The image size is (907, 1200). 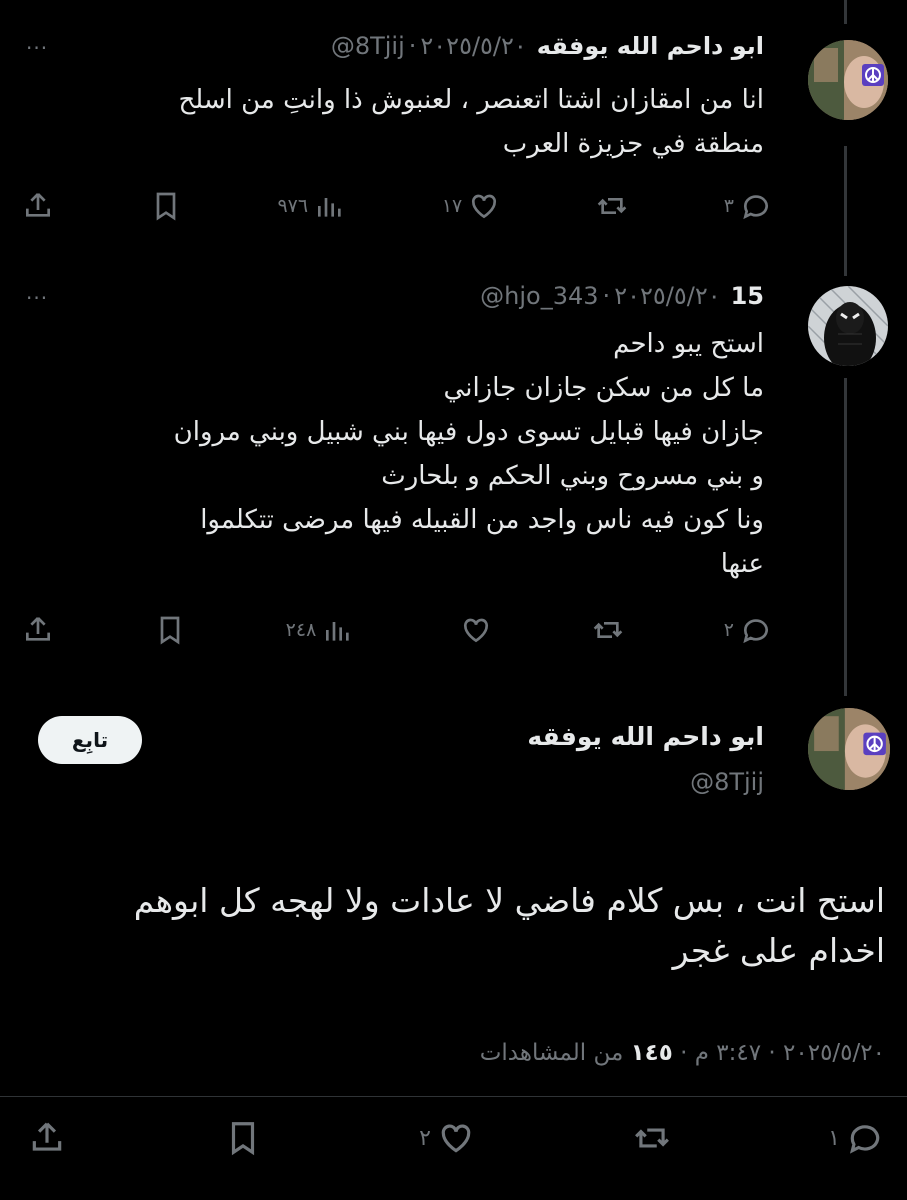 What do you see at coordinates (778, 950) in the screenshot?
I see `text-line: اخدام على غجر` at bounding box center [778, 950].